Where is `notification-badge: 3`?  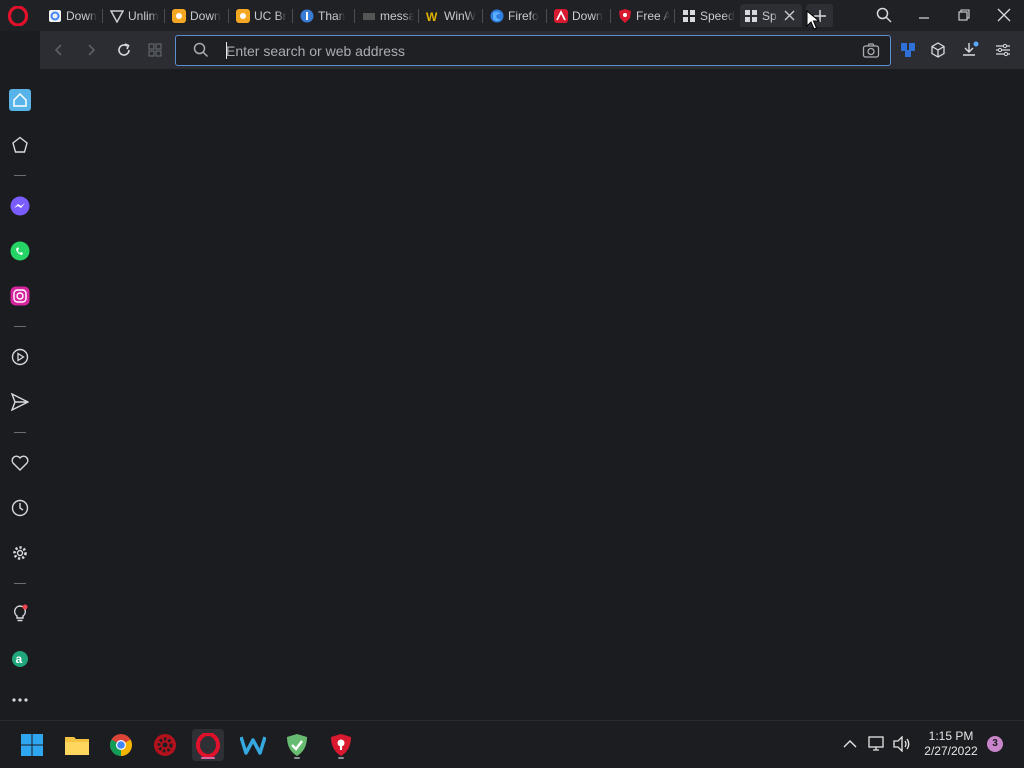
notification-badge: 3 is located at coordinates (995, 744).